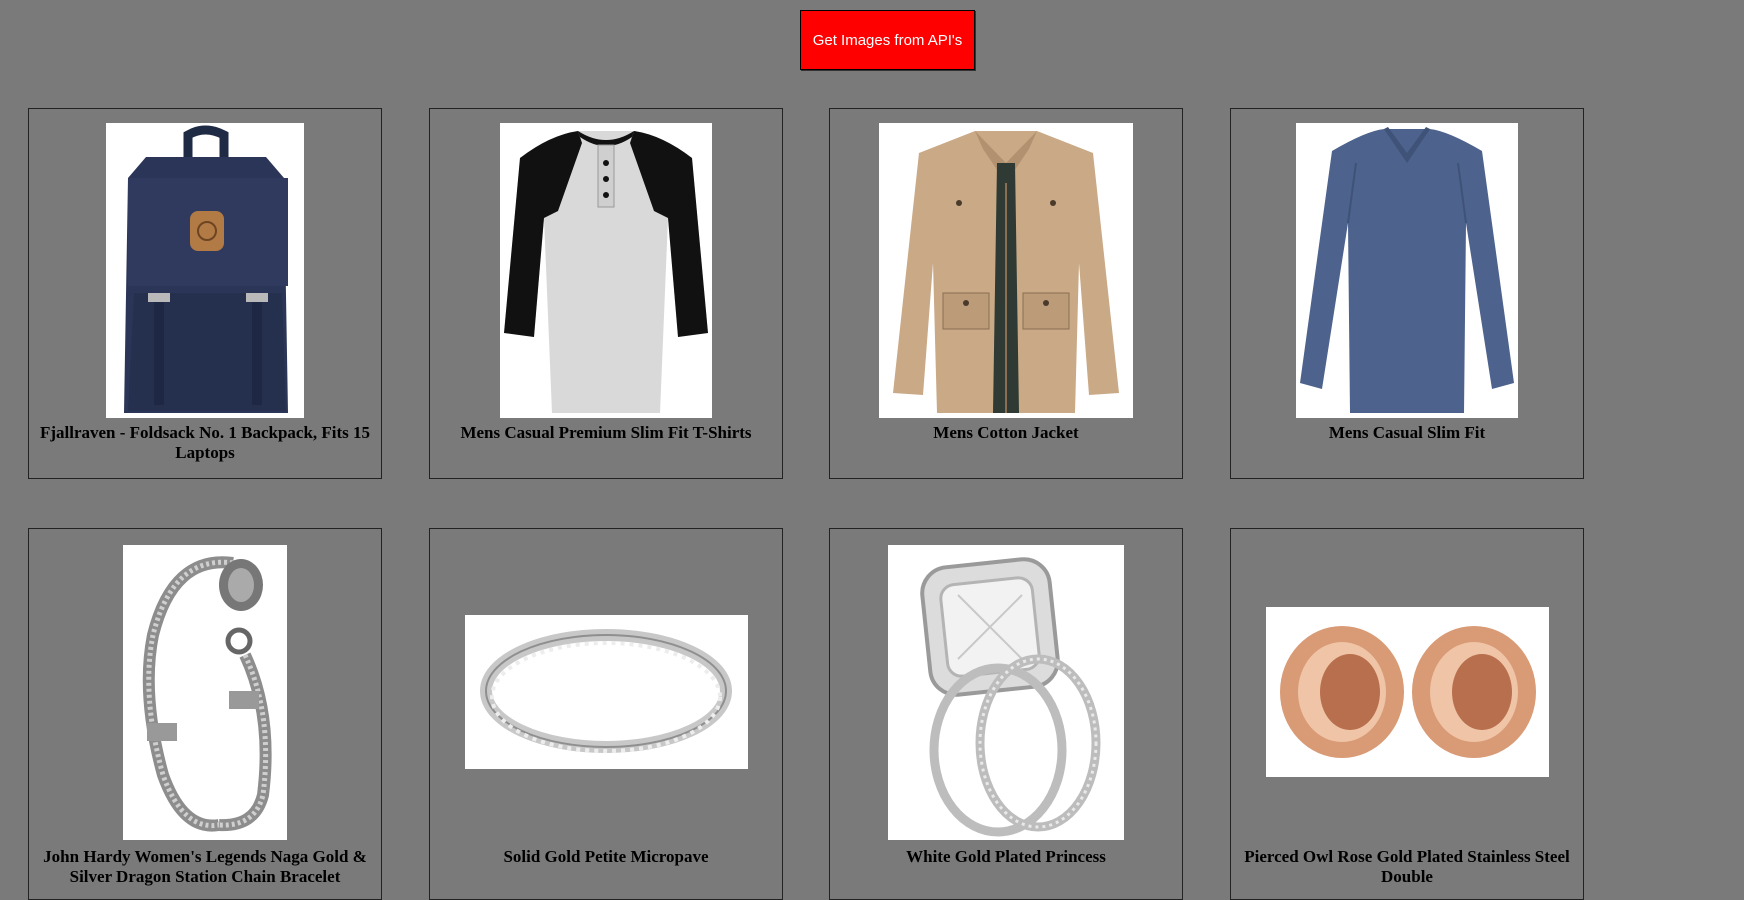 The width and height of the screenshot is (1744, 900). I want to click on jacket-image, so click(1006, 270).